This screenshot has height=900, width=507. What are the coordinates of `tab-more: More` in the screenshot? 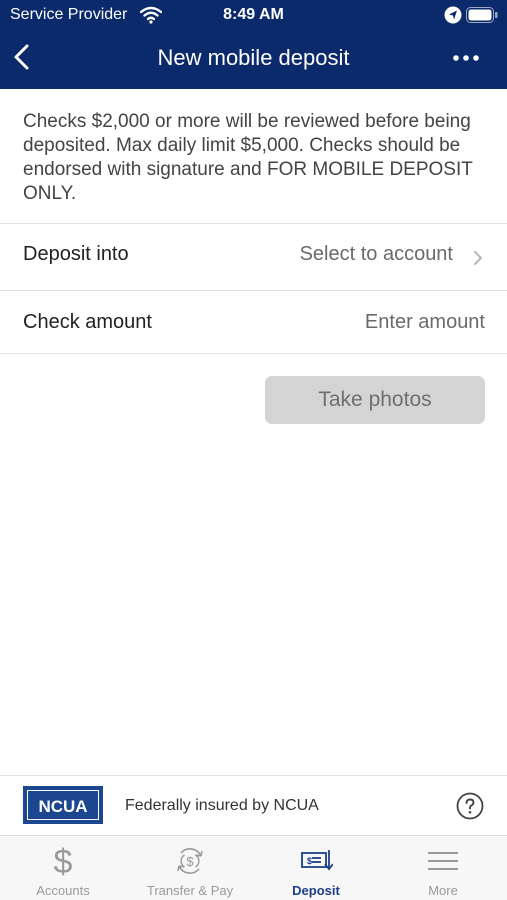 It's located at (443, 868).